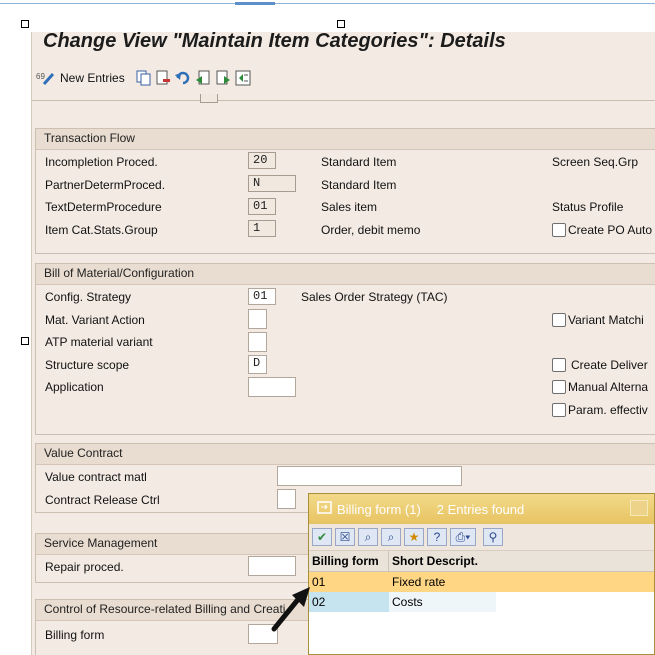 The width and height of the screenshot is (655, 655). I want to click on filter-icon: ⚲, so click(493, 537).